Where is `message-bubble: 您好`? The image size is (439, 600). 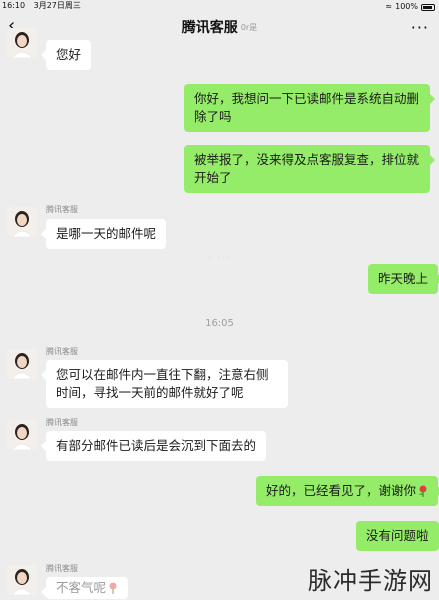
message-bubble: 您好 is located at coordinates (66, 55).